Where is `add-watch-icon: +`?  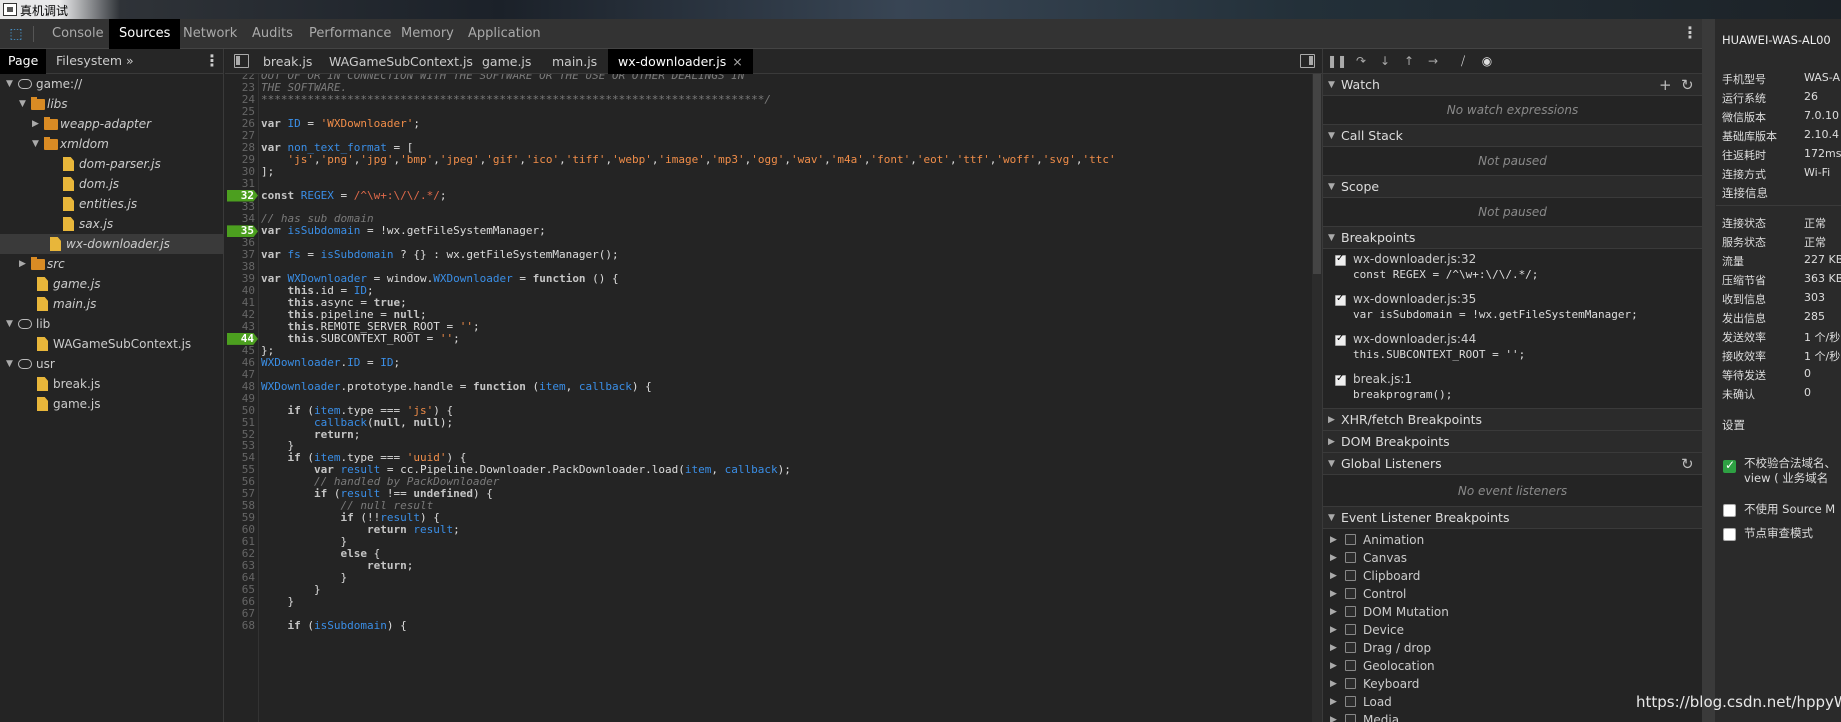 add-watch-icon: + is located at coordinates (1665, 85).